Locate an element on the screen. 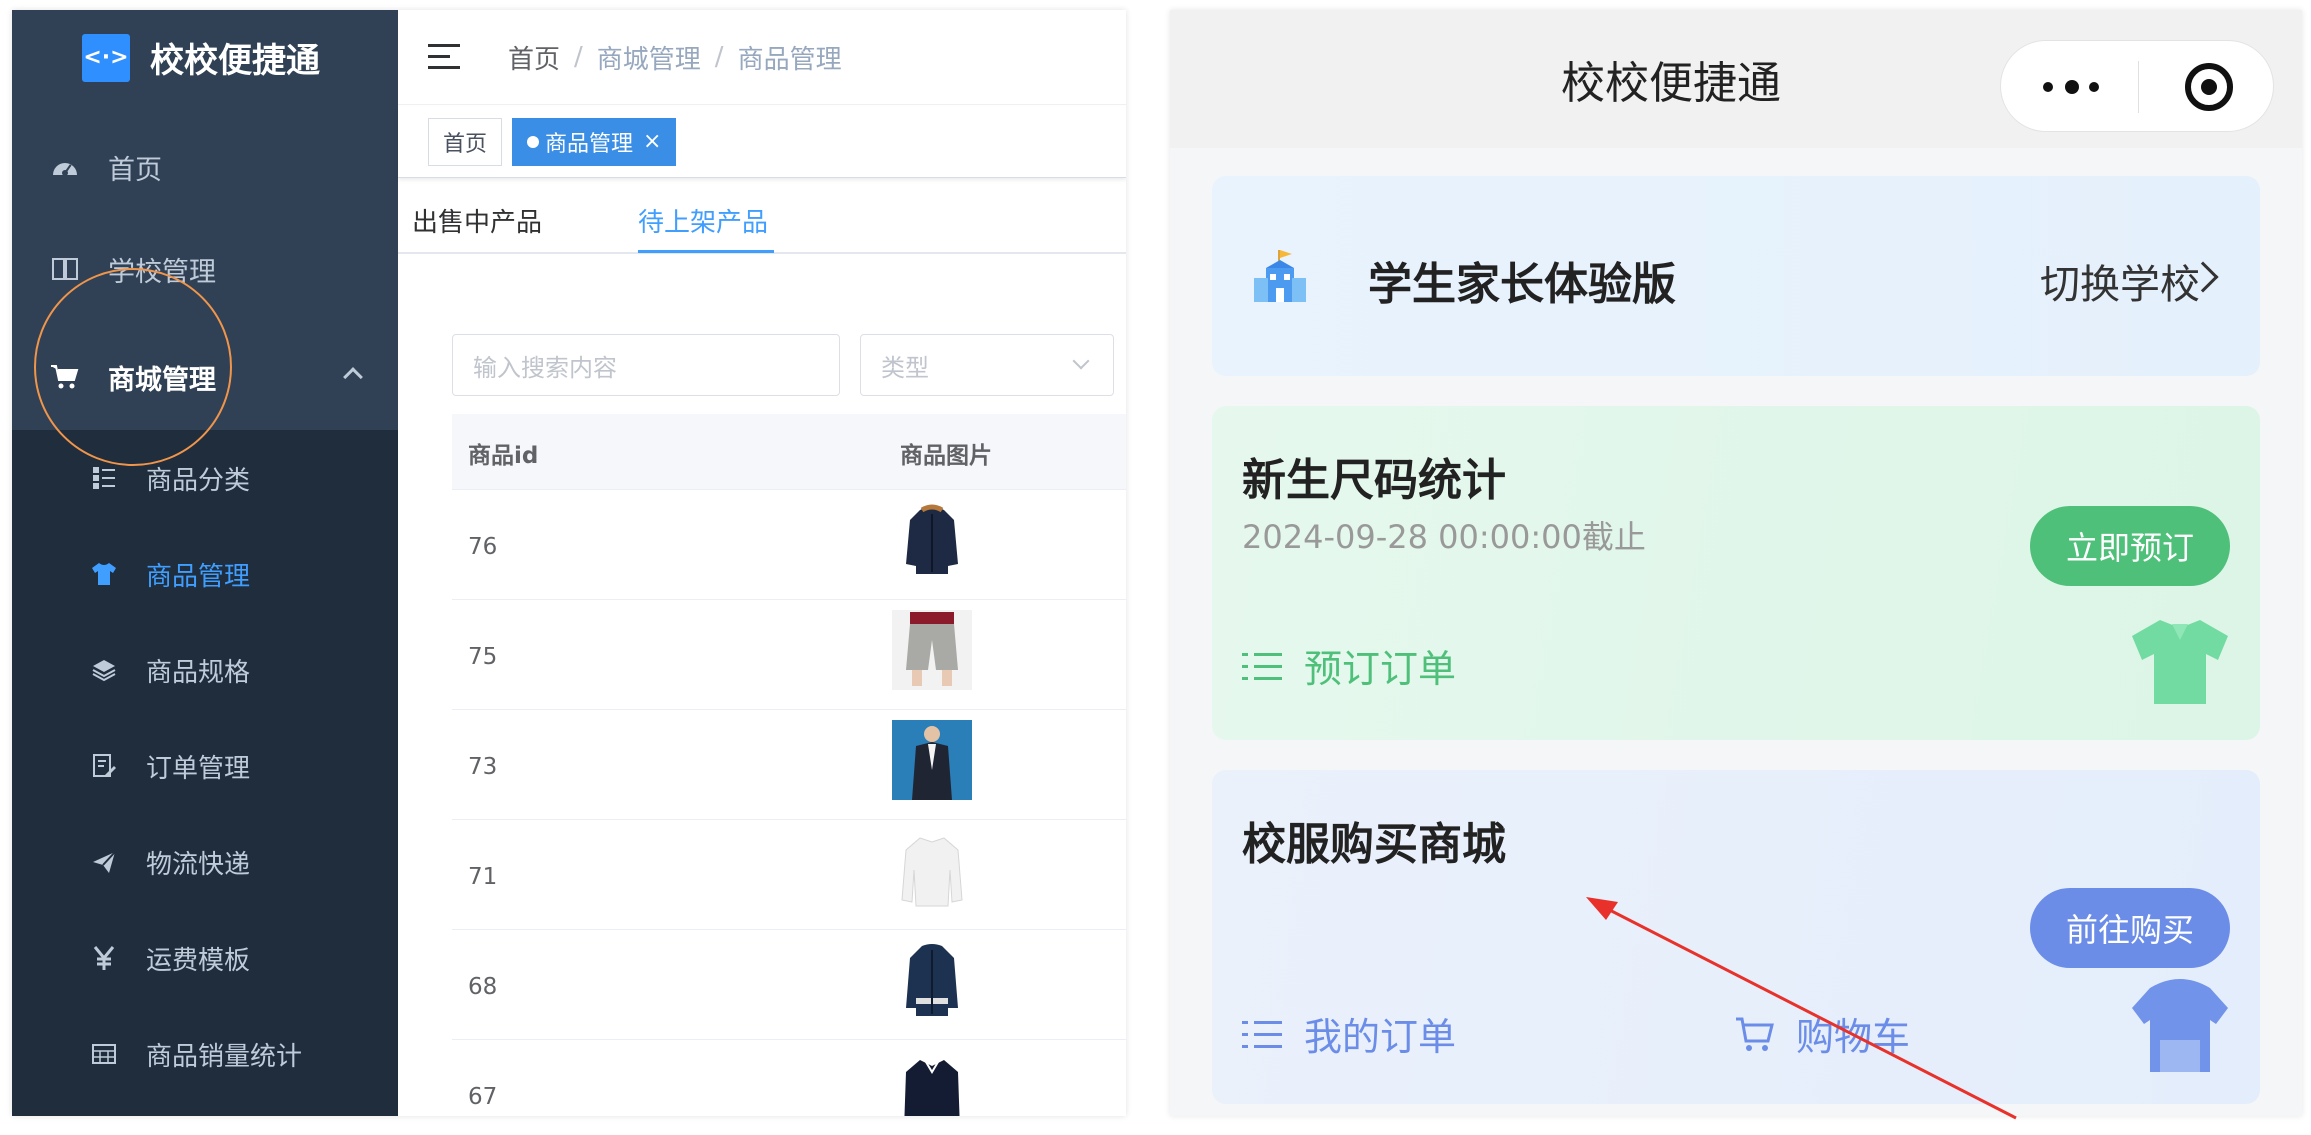 The width and height of the screenshot is (2311, 1135). tag-label: 首页 is located at coordinates (465, 144).